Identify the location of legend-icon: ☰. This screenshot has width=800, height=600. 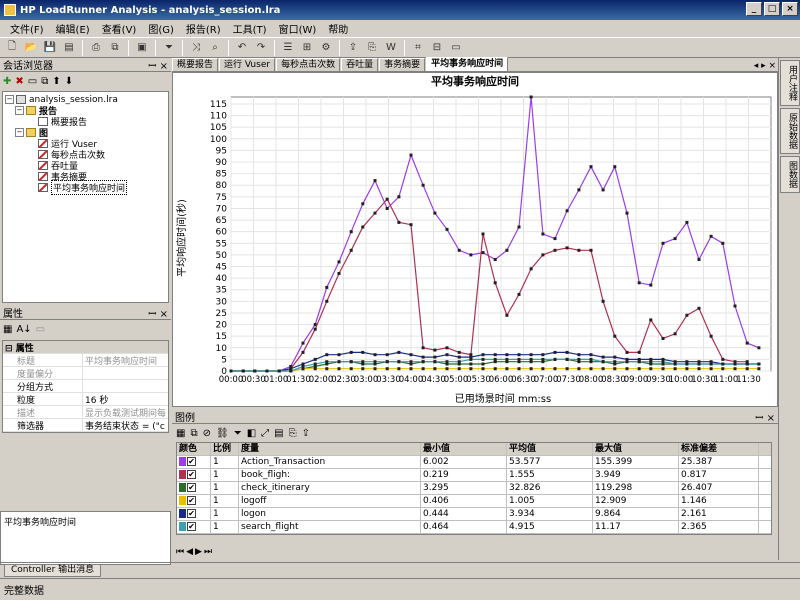
(288, 48).